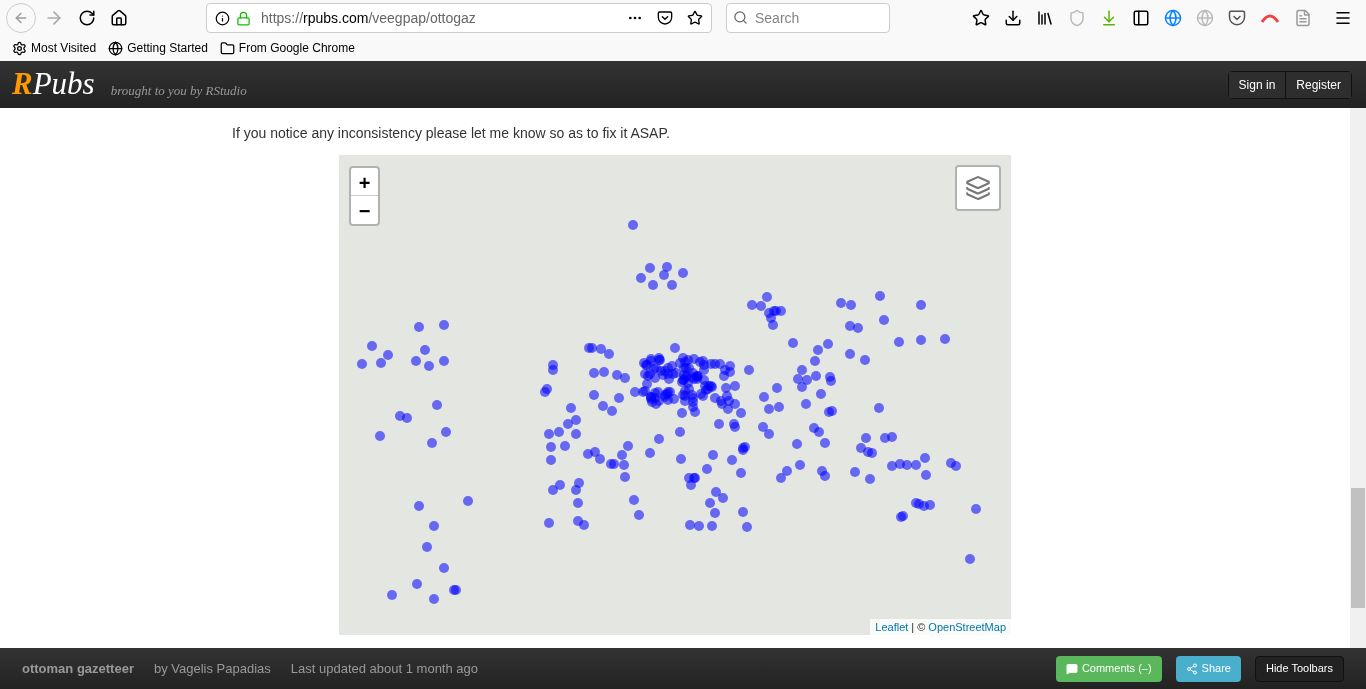 This screenshot has width=1366, height=689. I want to click on library-icon, so click(1045, 18).